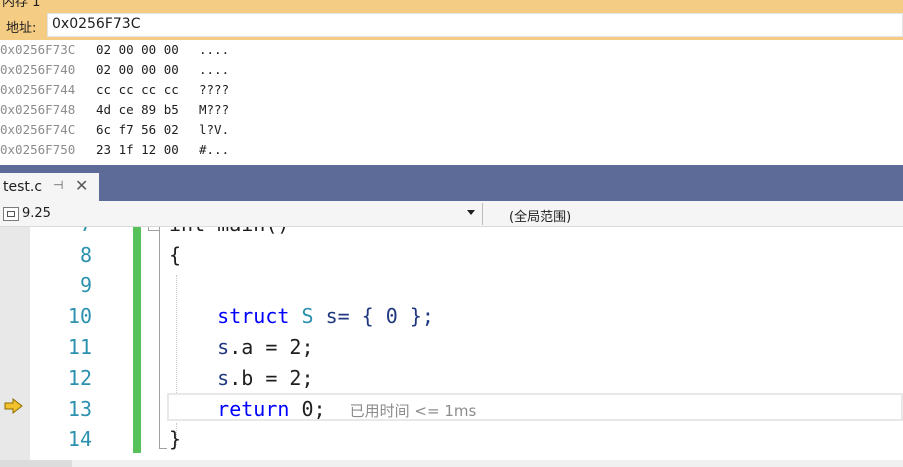 This screenshot has width=903, height=467. Describe the element at coordinates (79, 439) in the screenshot. I see `line-number: 14` at that location.